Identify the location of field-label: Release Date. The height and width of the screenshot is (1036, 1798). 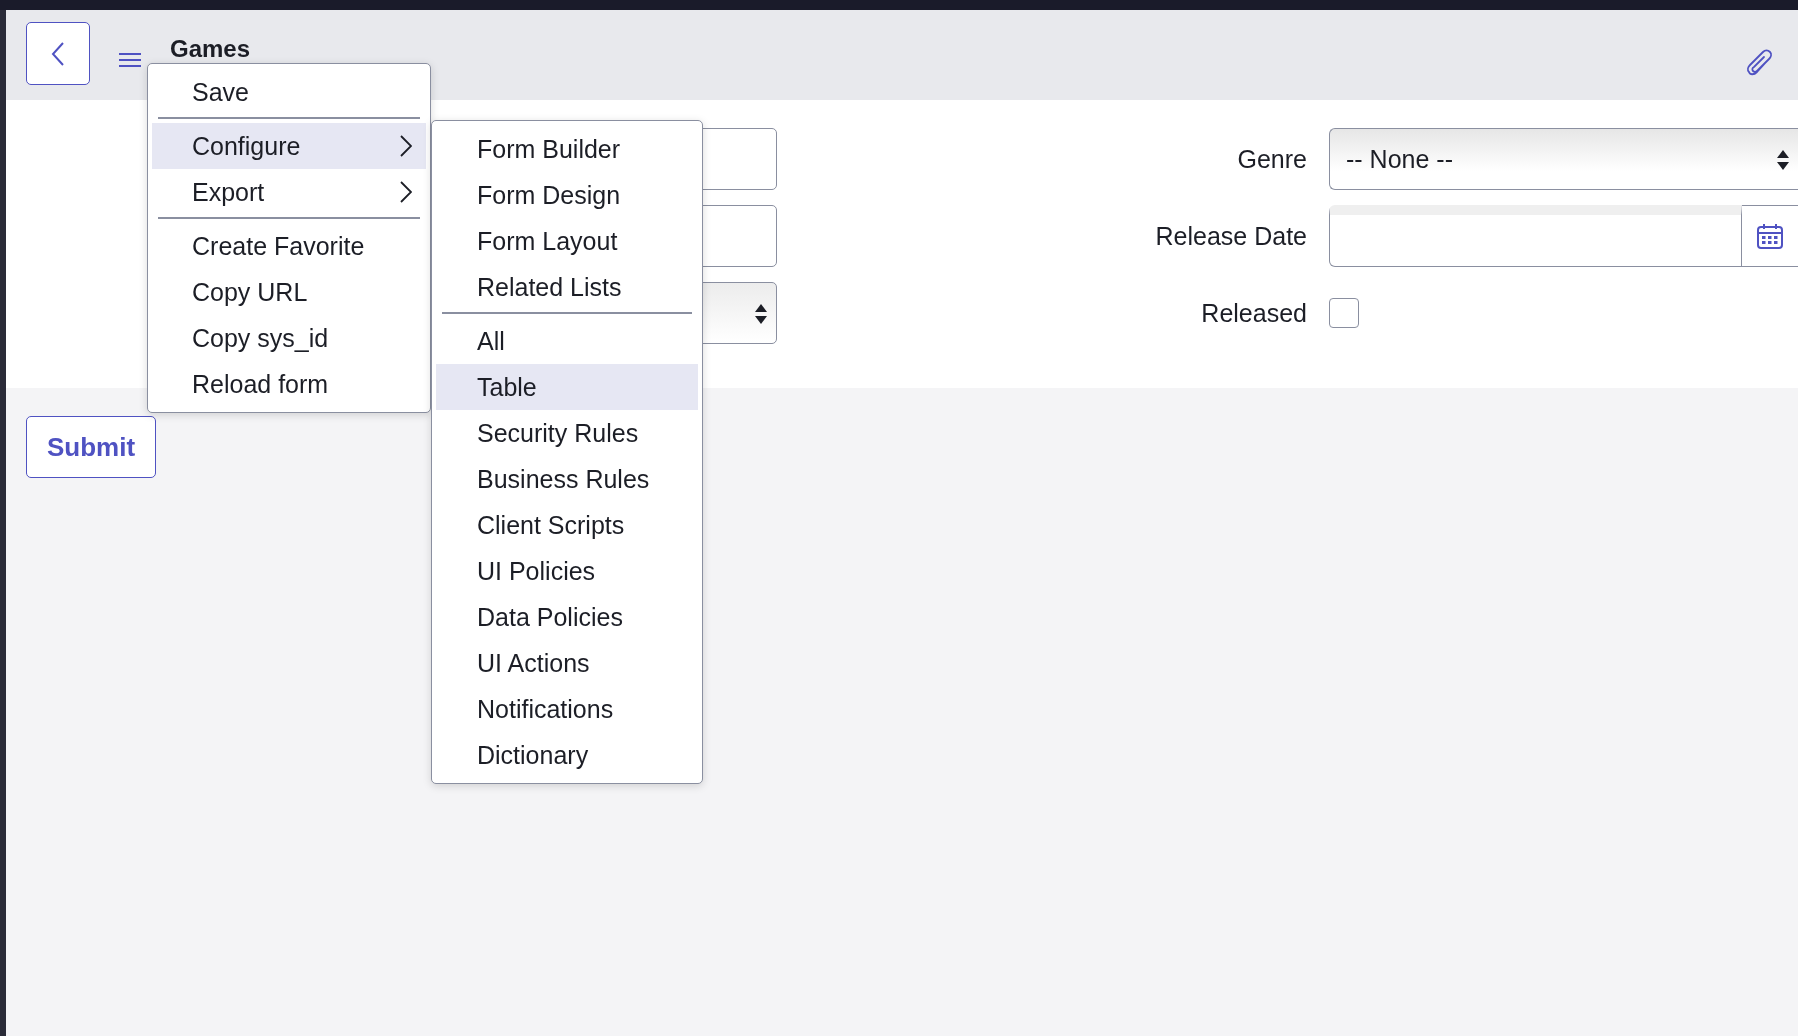
(1230, 236).